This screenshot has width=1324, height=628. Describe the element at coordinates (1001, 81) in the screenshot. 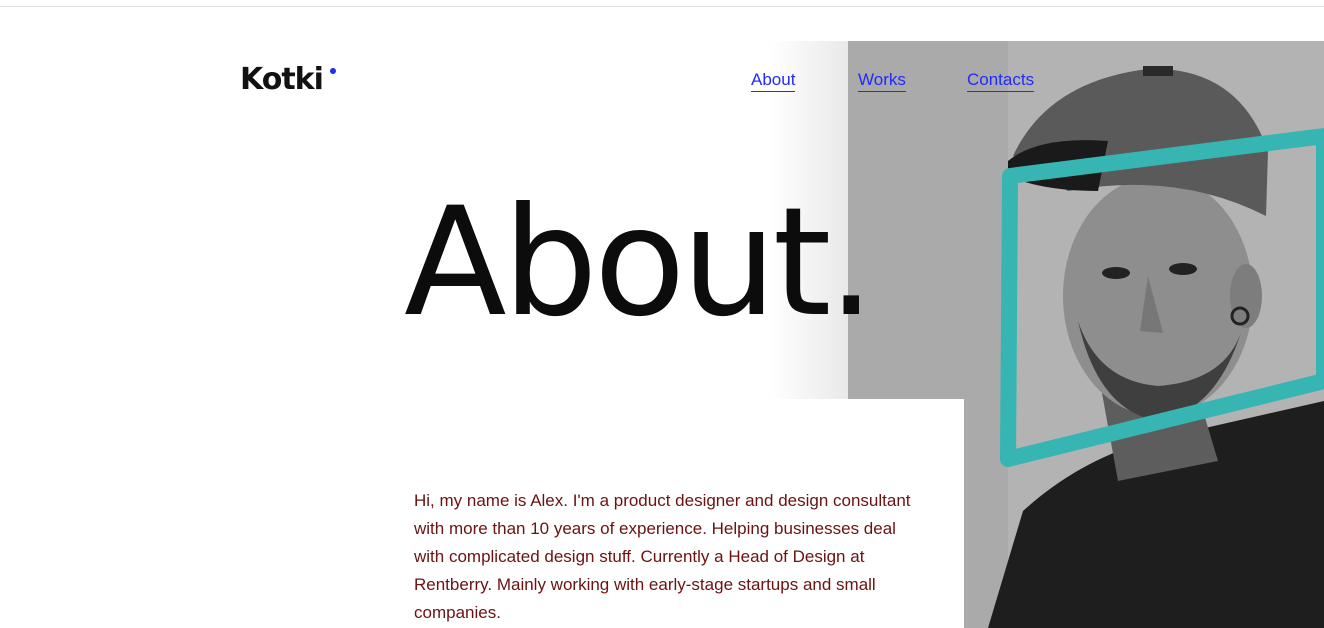

I see `nav-contacts-link: Contacts` at that location.